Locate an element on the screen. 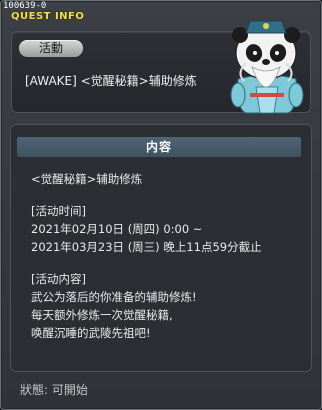  description-line: <觉醒秘籍>辅助修炼 is located at coordinates (87, 179).